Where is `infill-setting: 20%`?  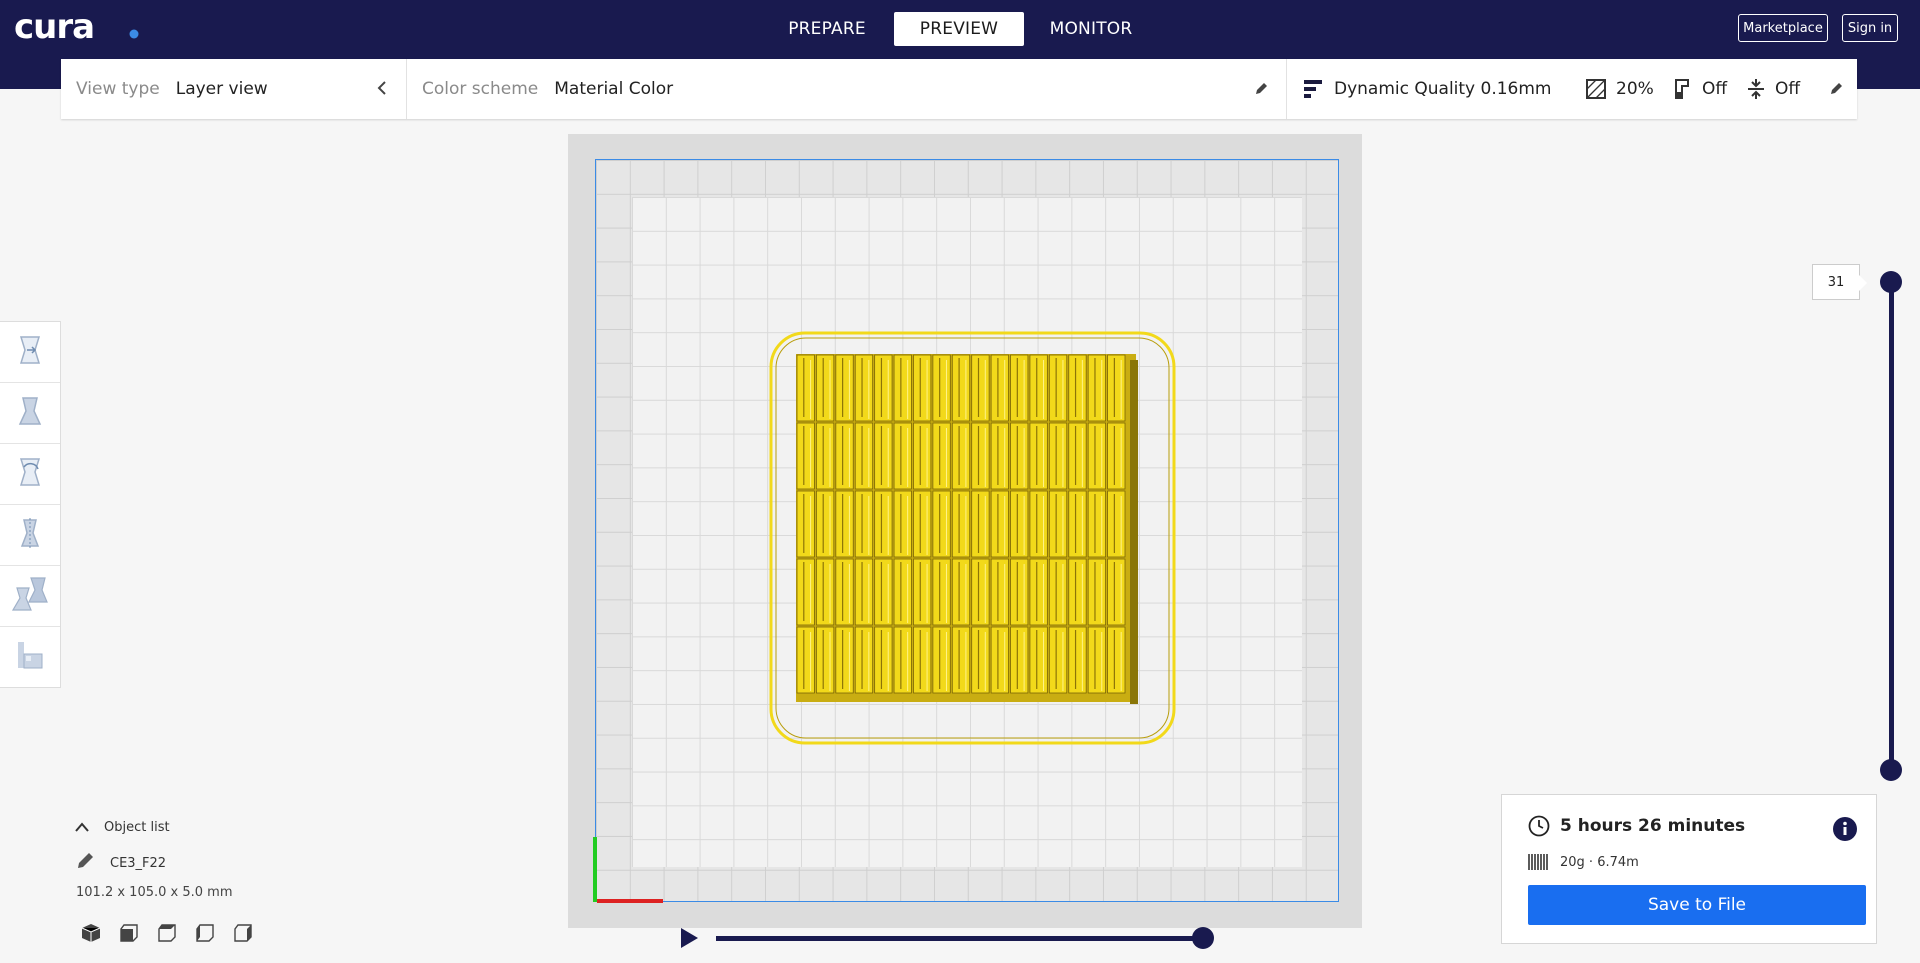 infill-setting: 20% is located at coordinates (1620, 89).